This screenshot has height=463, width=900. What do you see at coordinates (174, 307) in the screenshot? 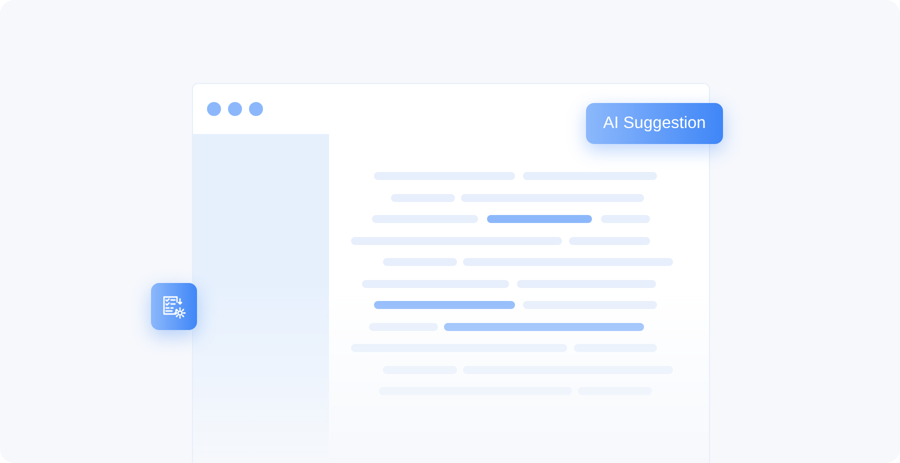
I see `checklist-gear-icon` at bounding box center [174, 307].